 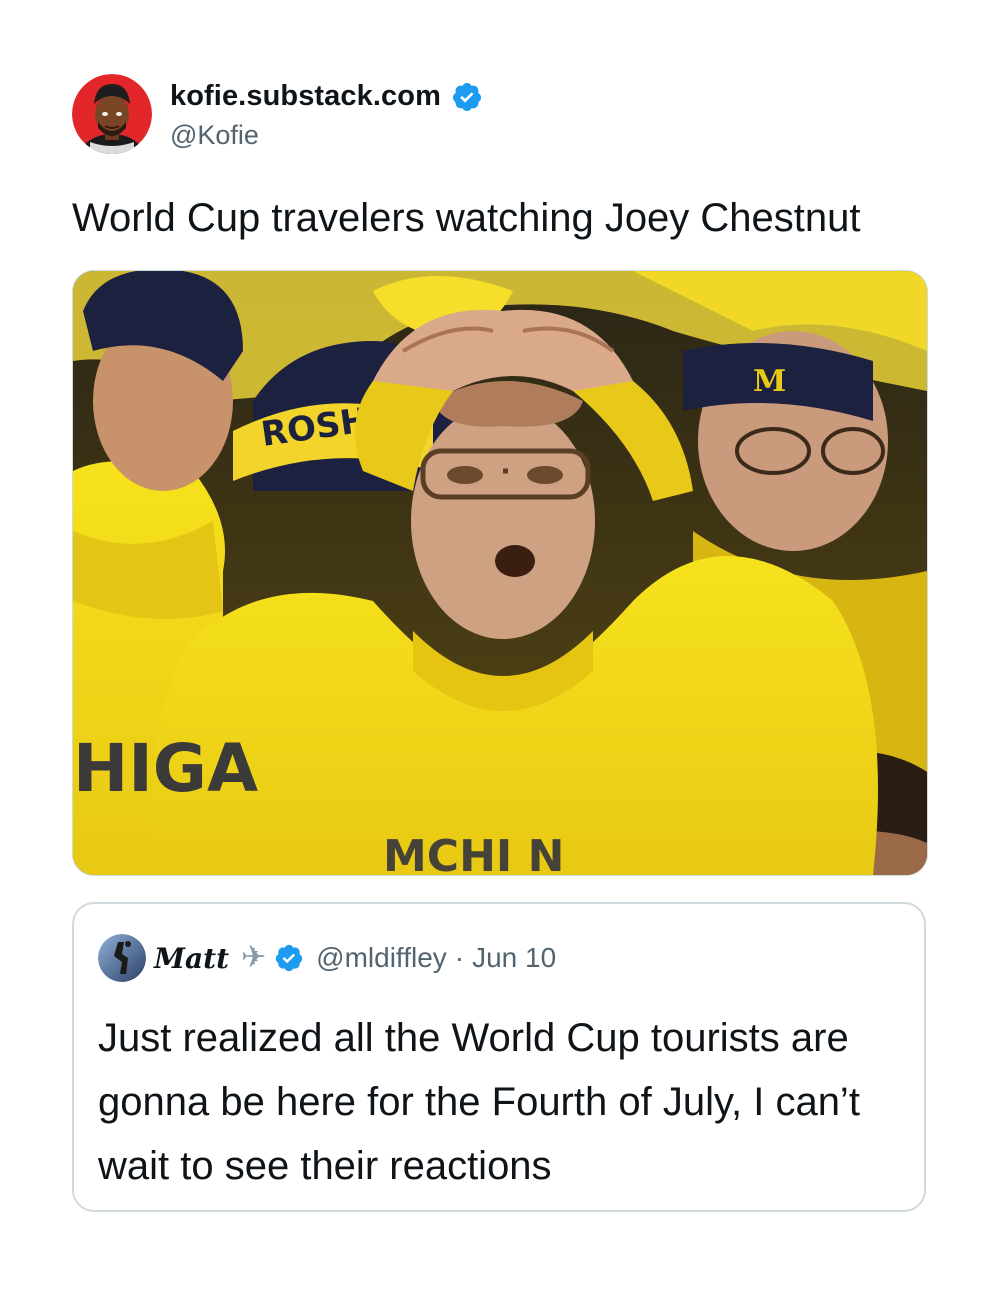 What do you see at coordinates (122, 958) in the screenshot?
I see `quoted-author-avatar` at bounding box center [122, 958].